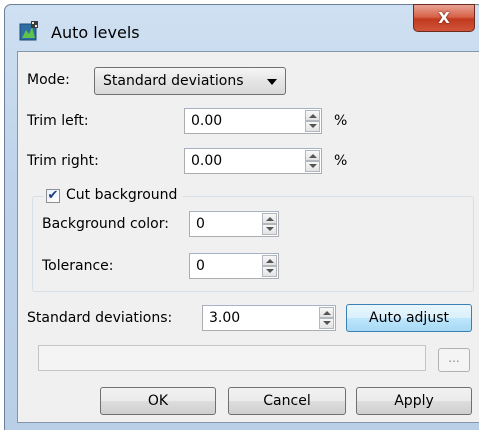 The height and width of the screenshot is (430, 479). I want to click on checkmark-icon: ✔, so click(53, 195).